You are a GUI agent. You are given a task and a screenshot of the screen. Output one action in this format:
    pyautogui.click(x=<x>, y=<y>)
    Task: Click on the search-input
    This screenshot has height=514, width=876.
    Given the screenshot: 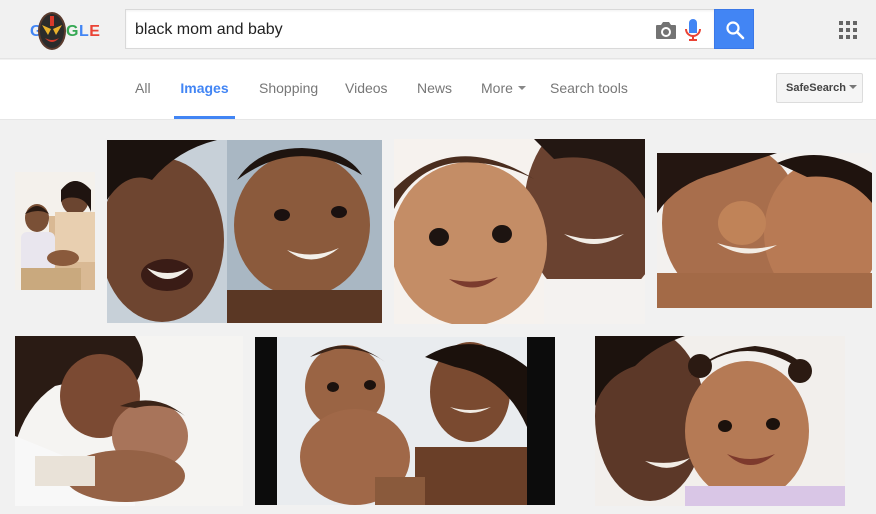 What is the action you would take?
    pyautogui.click(x=385, y=30)
    